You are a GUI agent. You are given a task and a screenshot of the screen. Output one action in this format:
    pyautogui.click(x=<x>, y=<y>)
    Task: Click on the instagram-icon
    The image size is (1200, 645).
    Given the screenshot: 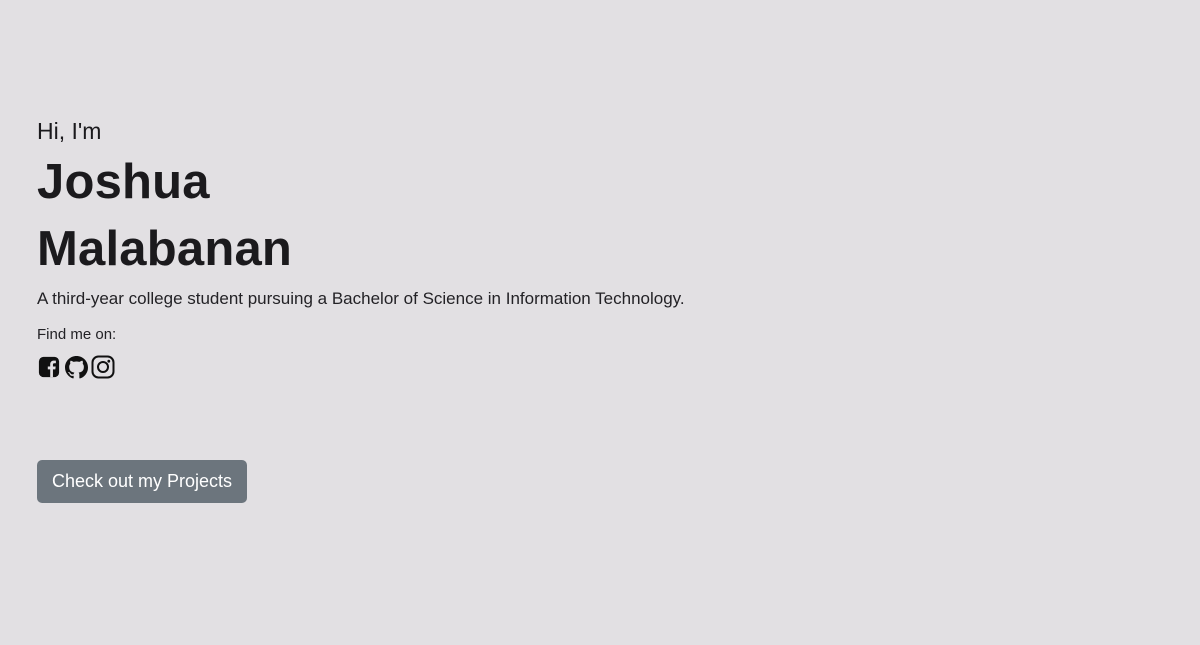 What is the action you would take?
    pyautogui.click(x=103, y=367)
    